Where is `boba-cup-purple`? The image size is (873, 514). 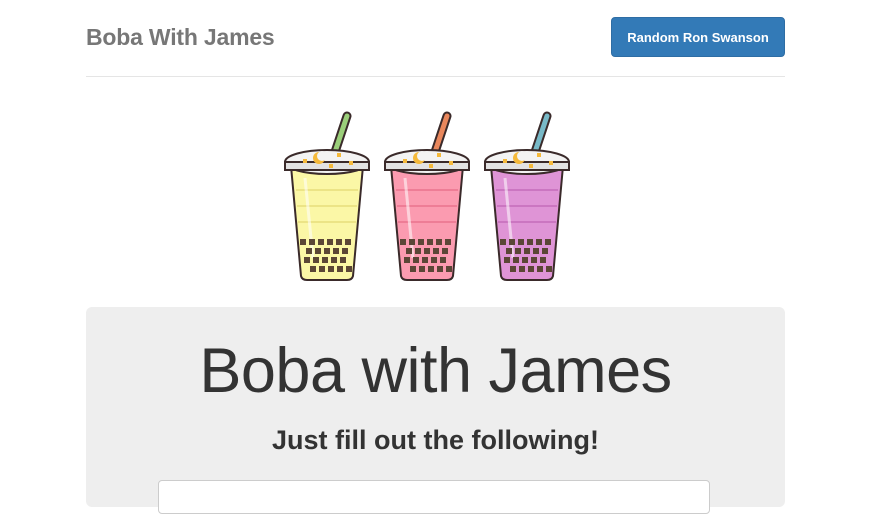 boba-cup-purple is located at coordinates (527, 196).